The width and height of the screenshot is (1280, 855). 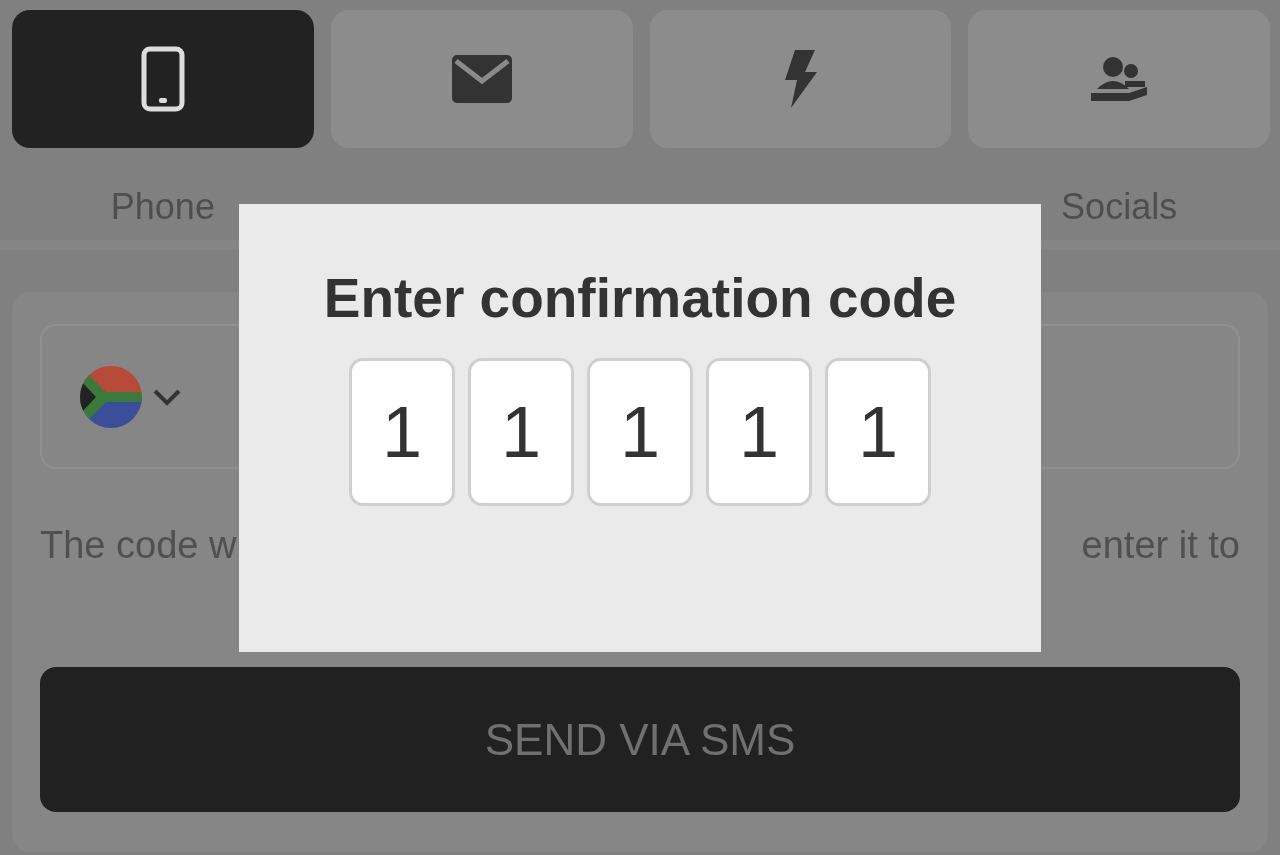 I want to click on envelope-icon, so click(x=481, y=79).